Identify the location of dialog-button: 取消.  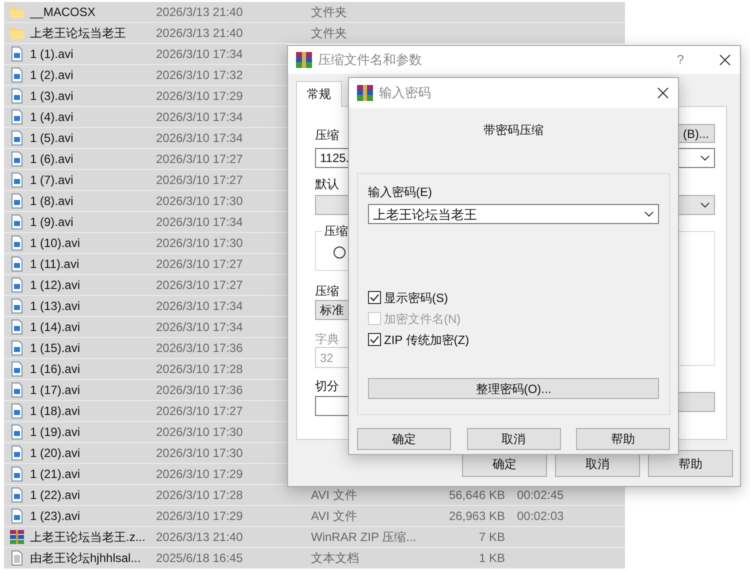
(513, 439).